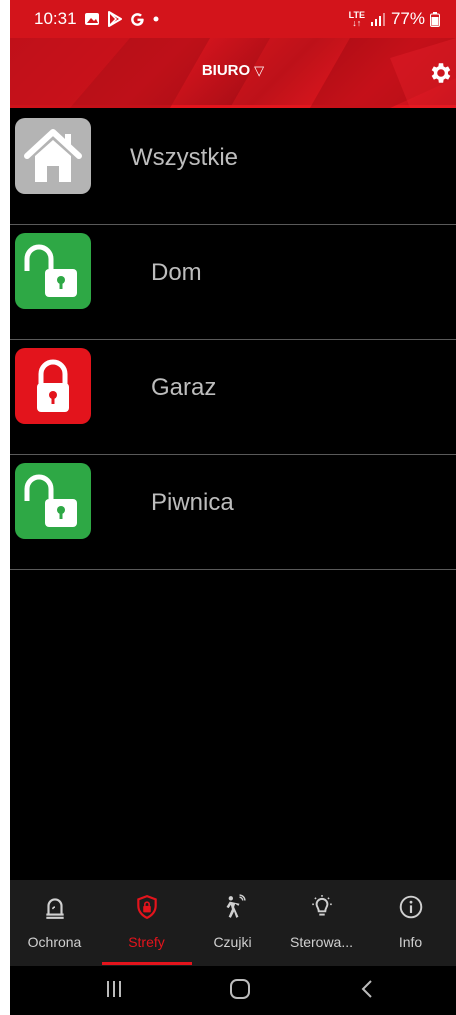 The height and width of the screenshot is (1015, 456). Describe the element at coordinates (55, 18) in the screenshot. I see `status-time: 10:31` at that location.